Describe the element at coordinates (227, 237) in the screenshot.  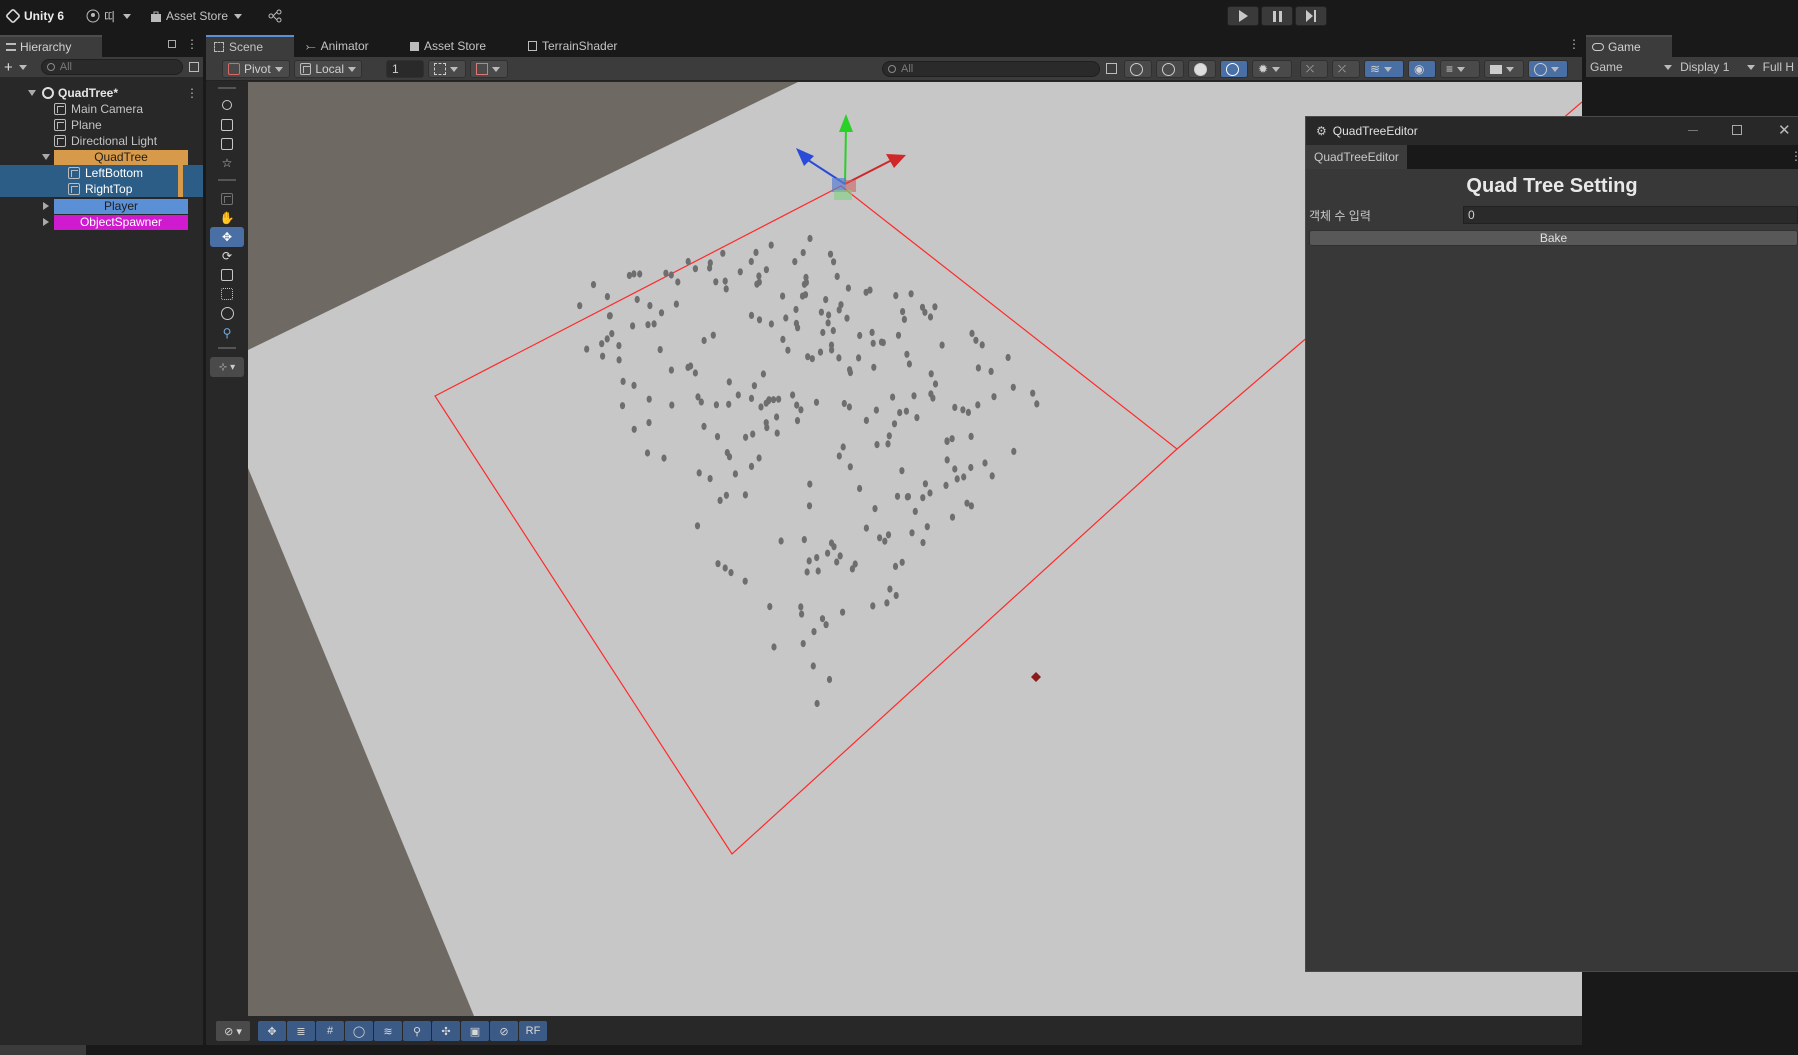
I see `move-tool: ✥` at that location.